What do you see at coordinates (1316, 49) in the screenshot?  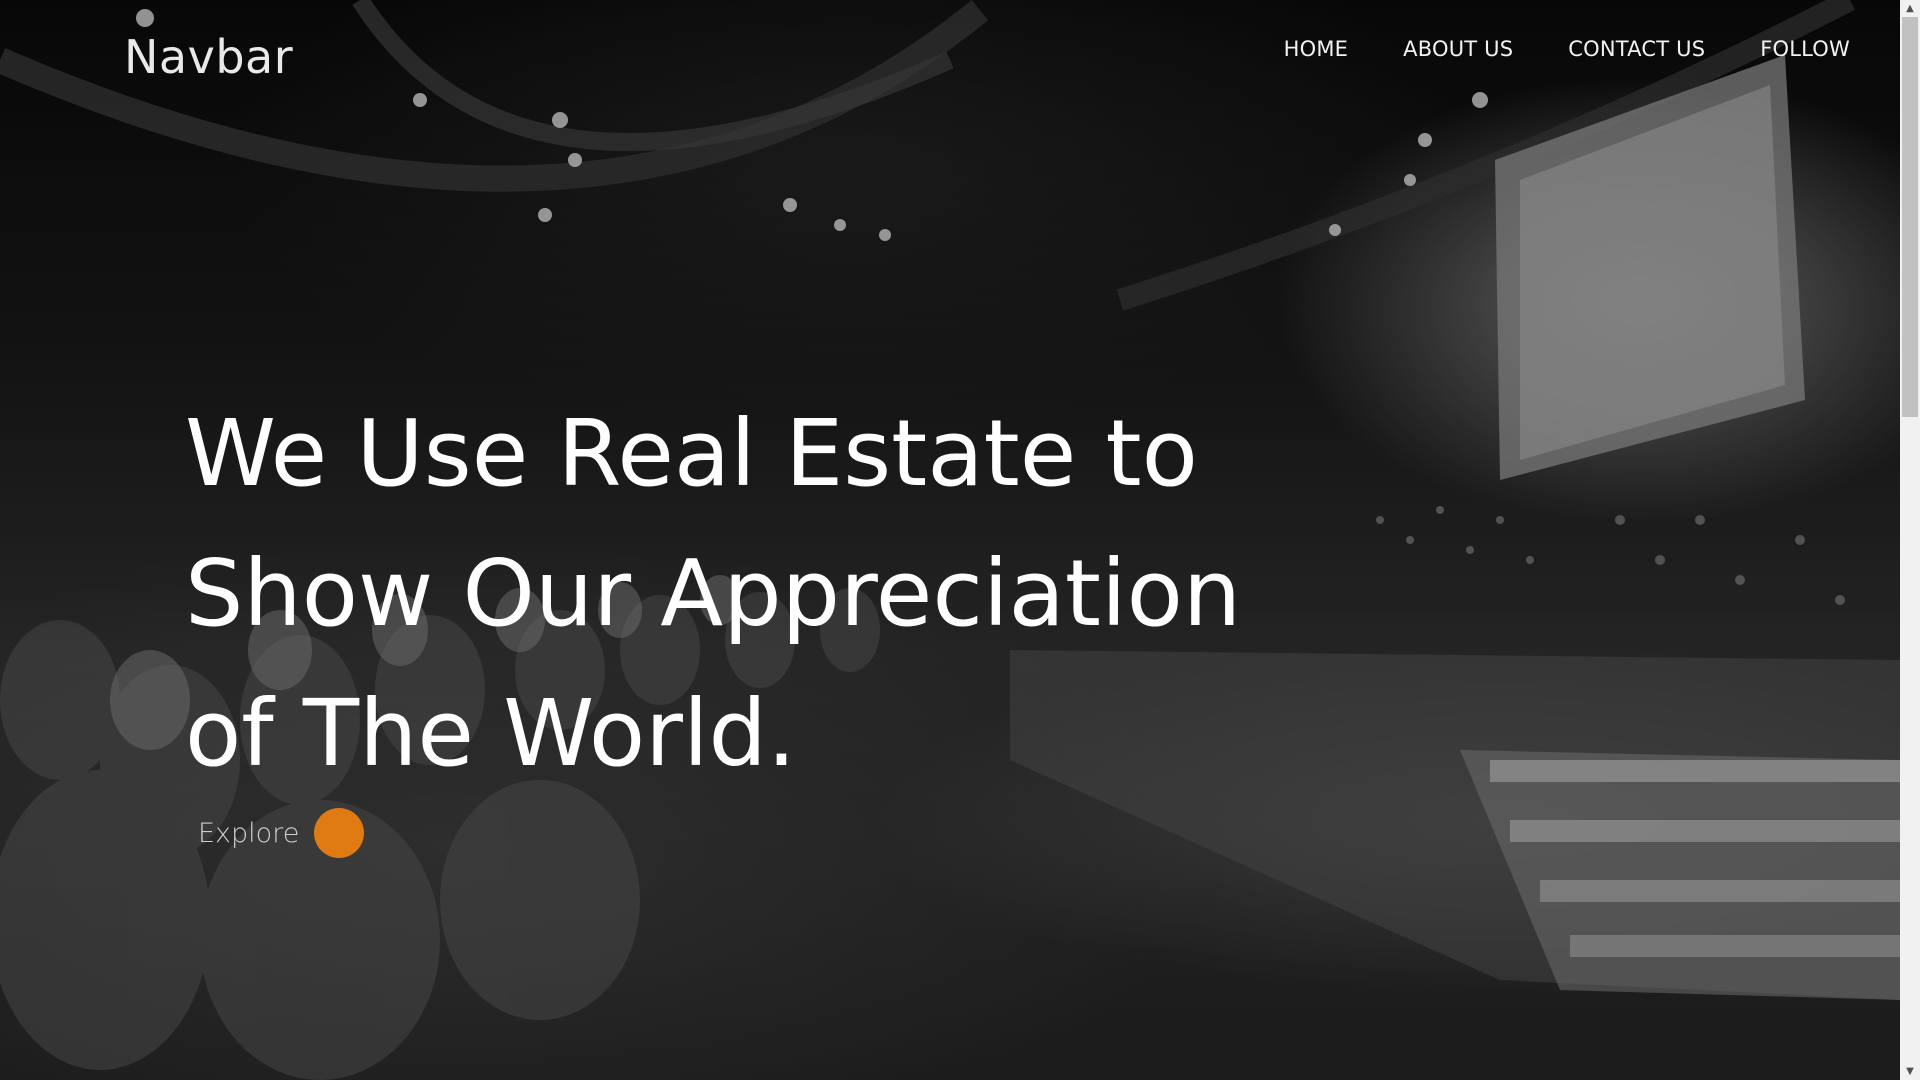 I see `nav-link-home: HOME` at bounding box center [1316, 49].